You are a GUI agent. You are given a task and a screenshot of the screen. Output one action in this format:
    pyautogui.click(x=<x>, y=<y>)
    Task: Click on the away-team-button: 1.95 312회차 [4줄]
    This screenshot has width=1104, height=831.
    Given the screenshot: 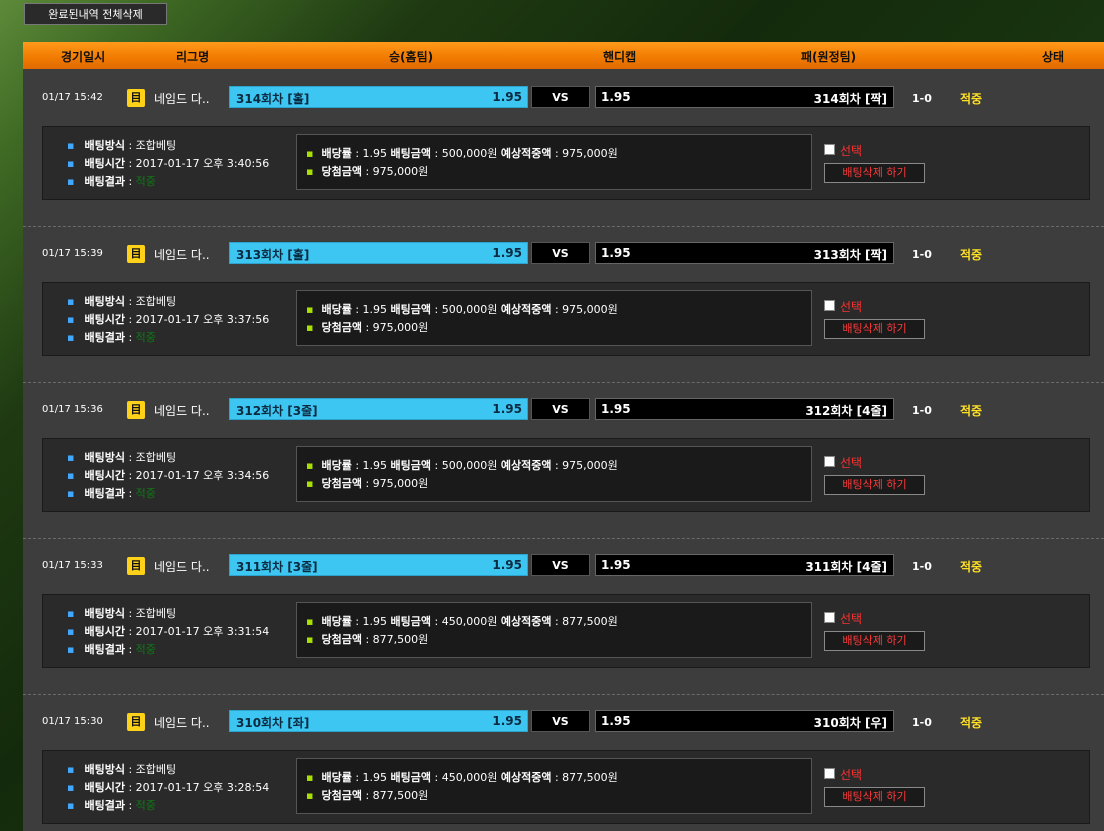 What is the action you would take?
    pyautogui.click(x=744, y=409)
    